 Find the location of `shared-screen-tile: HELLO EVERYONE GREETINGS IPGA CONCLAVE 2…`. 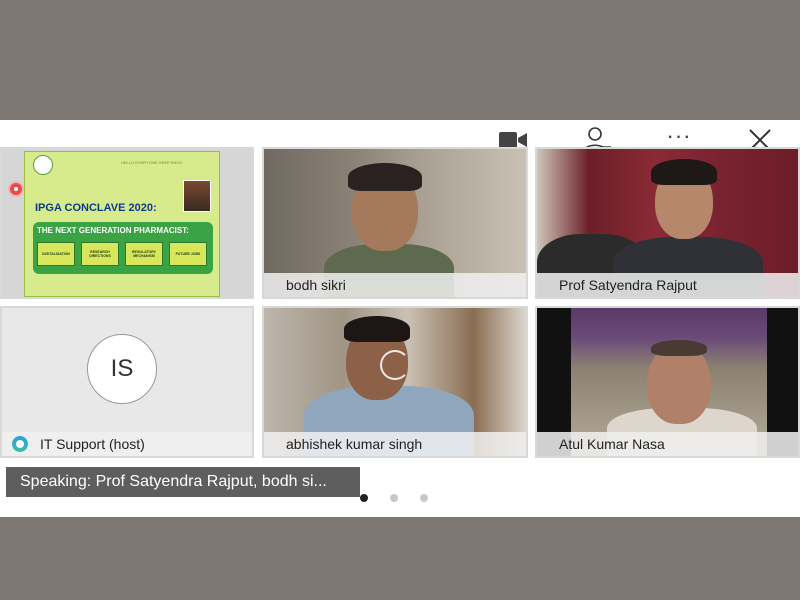

shared-screen-tile: HELLO EVERYONE GREETINGS IPGA CONCLAVE 2… is located at coordinates (127, 223).